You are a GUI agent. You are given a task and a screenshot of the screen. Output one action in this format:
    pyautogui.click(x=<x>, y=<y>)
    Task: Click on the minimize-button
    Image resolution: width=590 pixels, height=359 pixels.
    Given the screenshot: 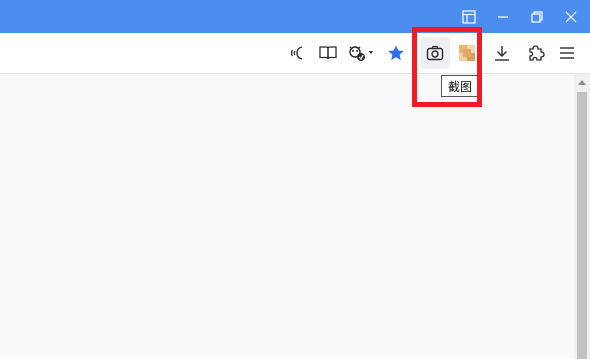 What is the action you would take?
    pyautogui.click(x=503, y=16)
    